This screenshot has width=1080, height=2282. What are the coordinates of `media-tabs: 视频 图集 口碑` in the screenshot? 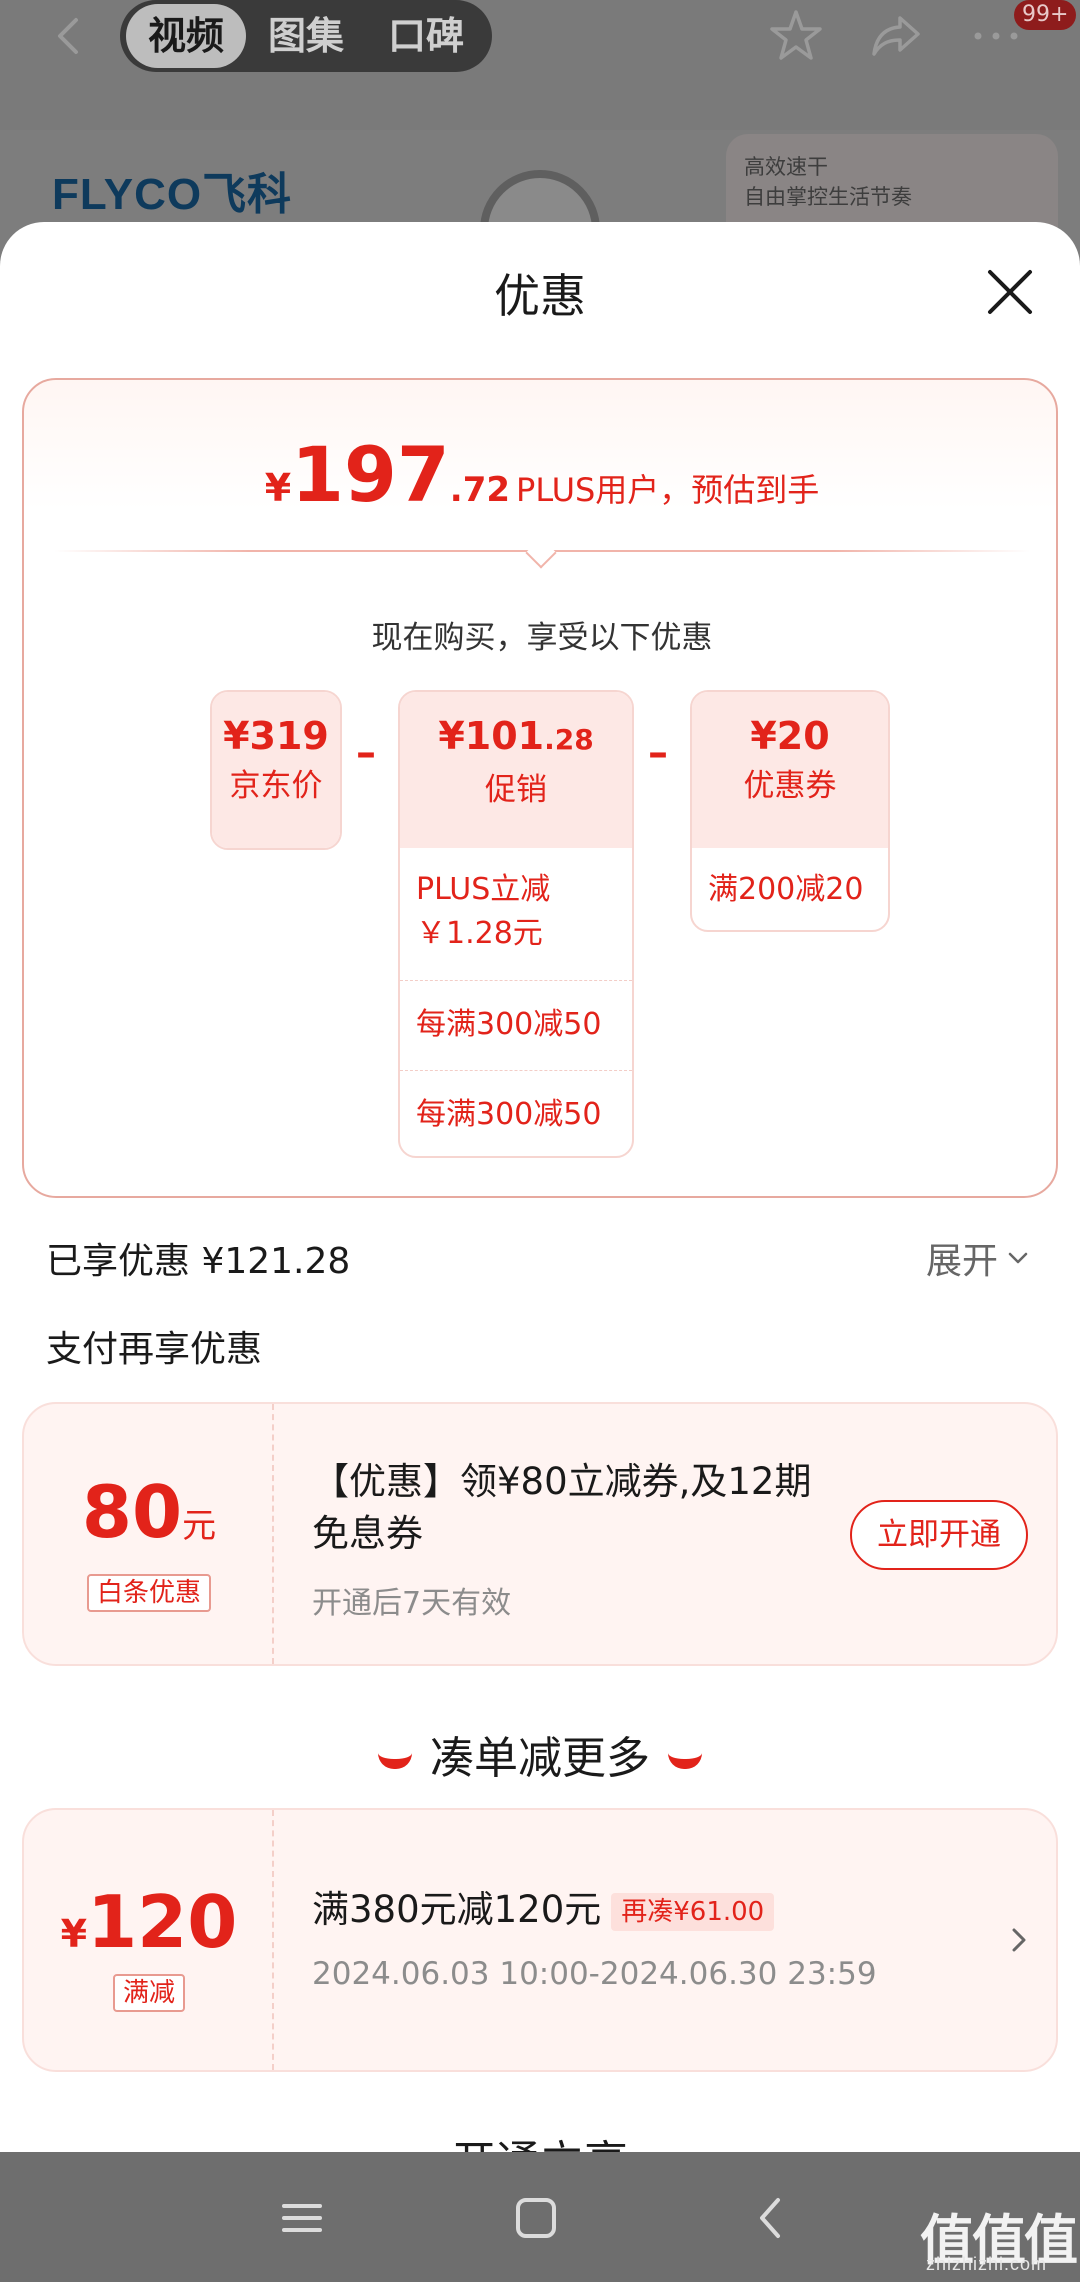 It's located at (306, 36).